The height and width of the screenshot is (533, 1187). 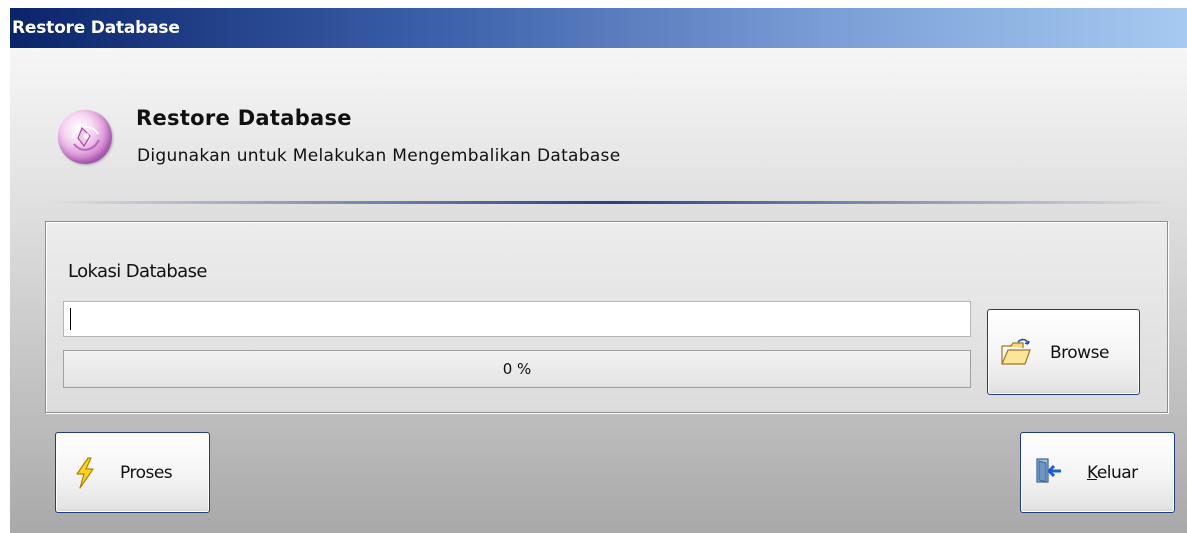 What do you see at coordinates (610, 202) in the screenshot?
I see `header-separator` at bounding box center [610, 202].